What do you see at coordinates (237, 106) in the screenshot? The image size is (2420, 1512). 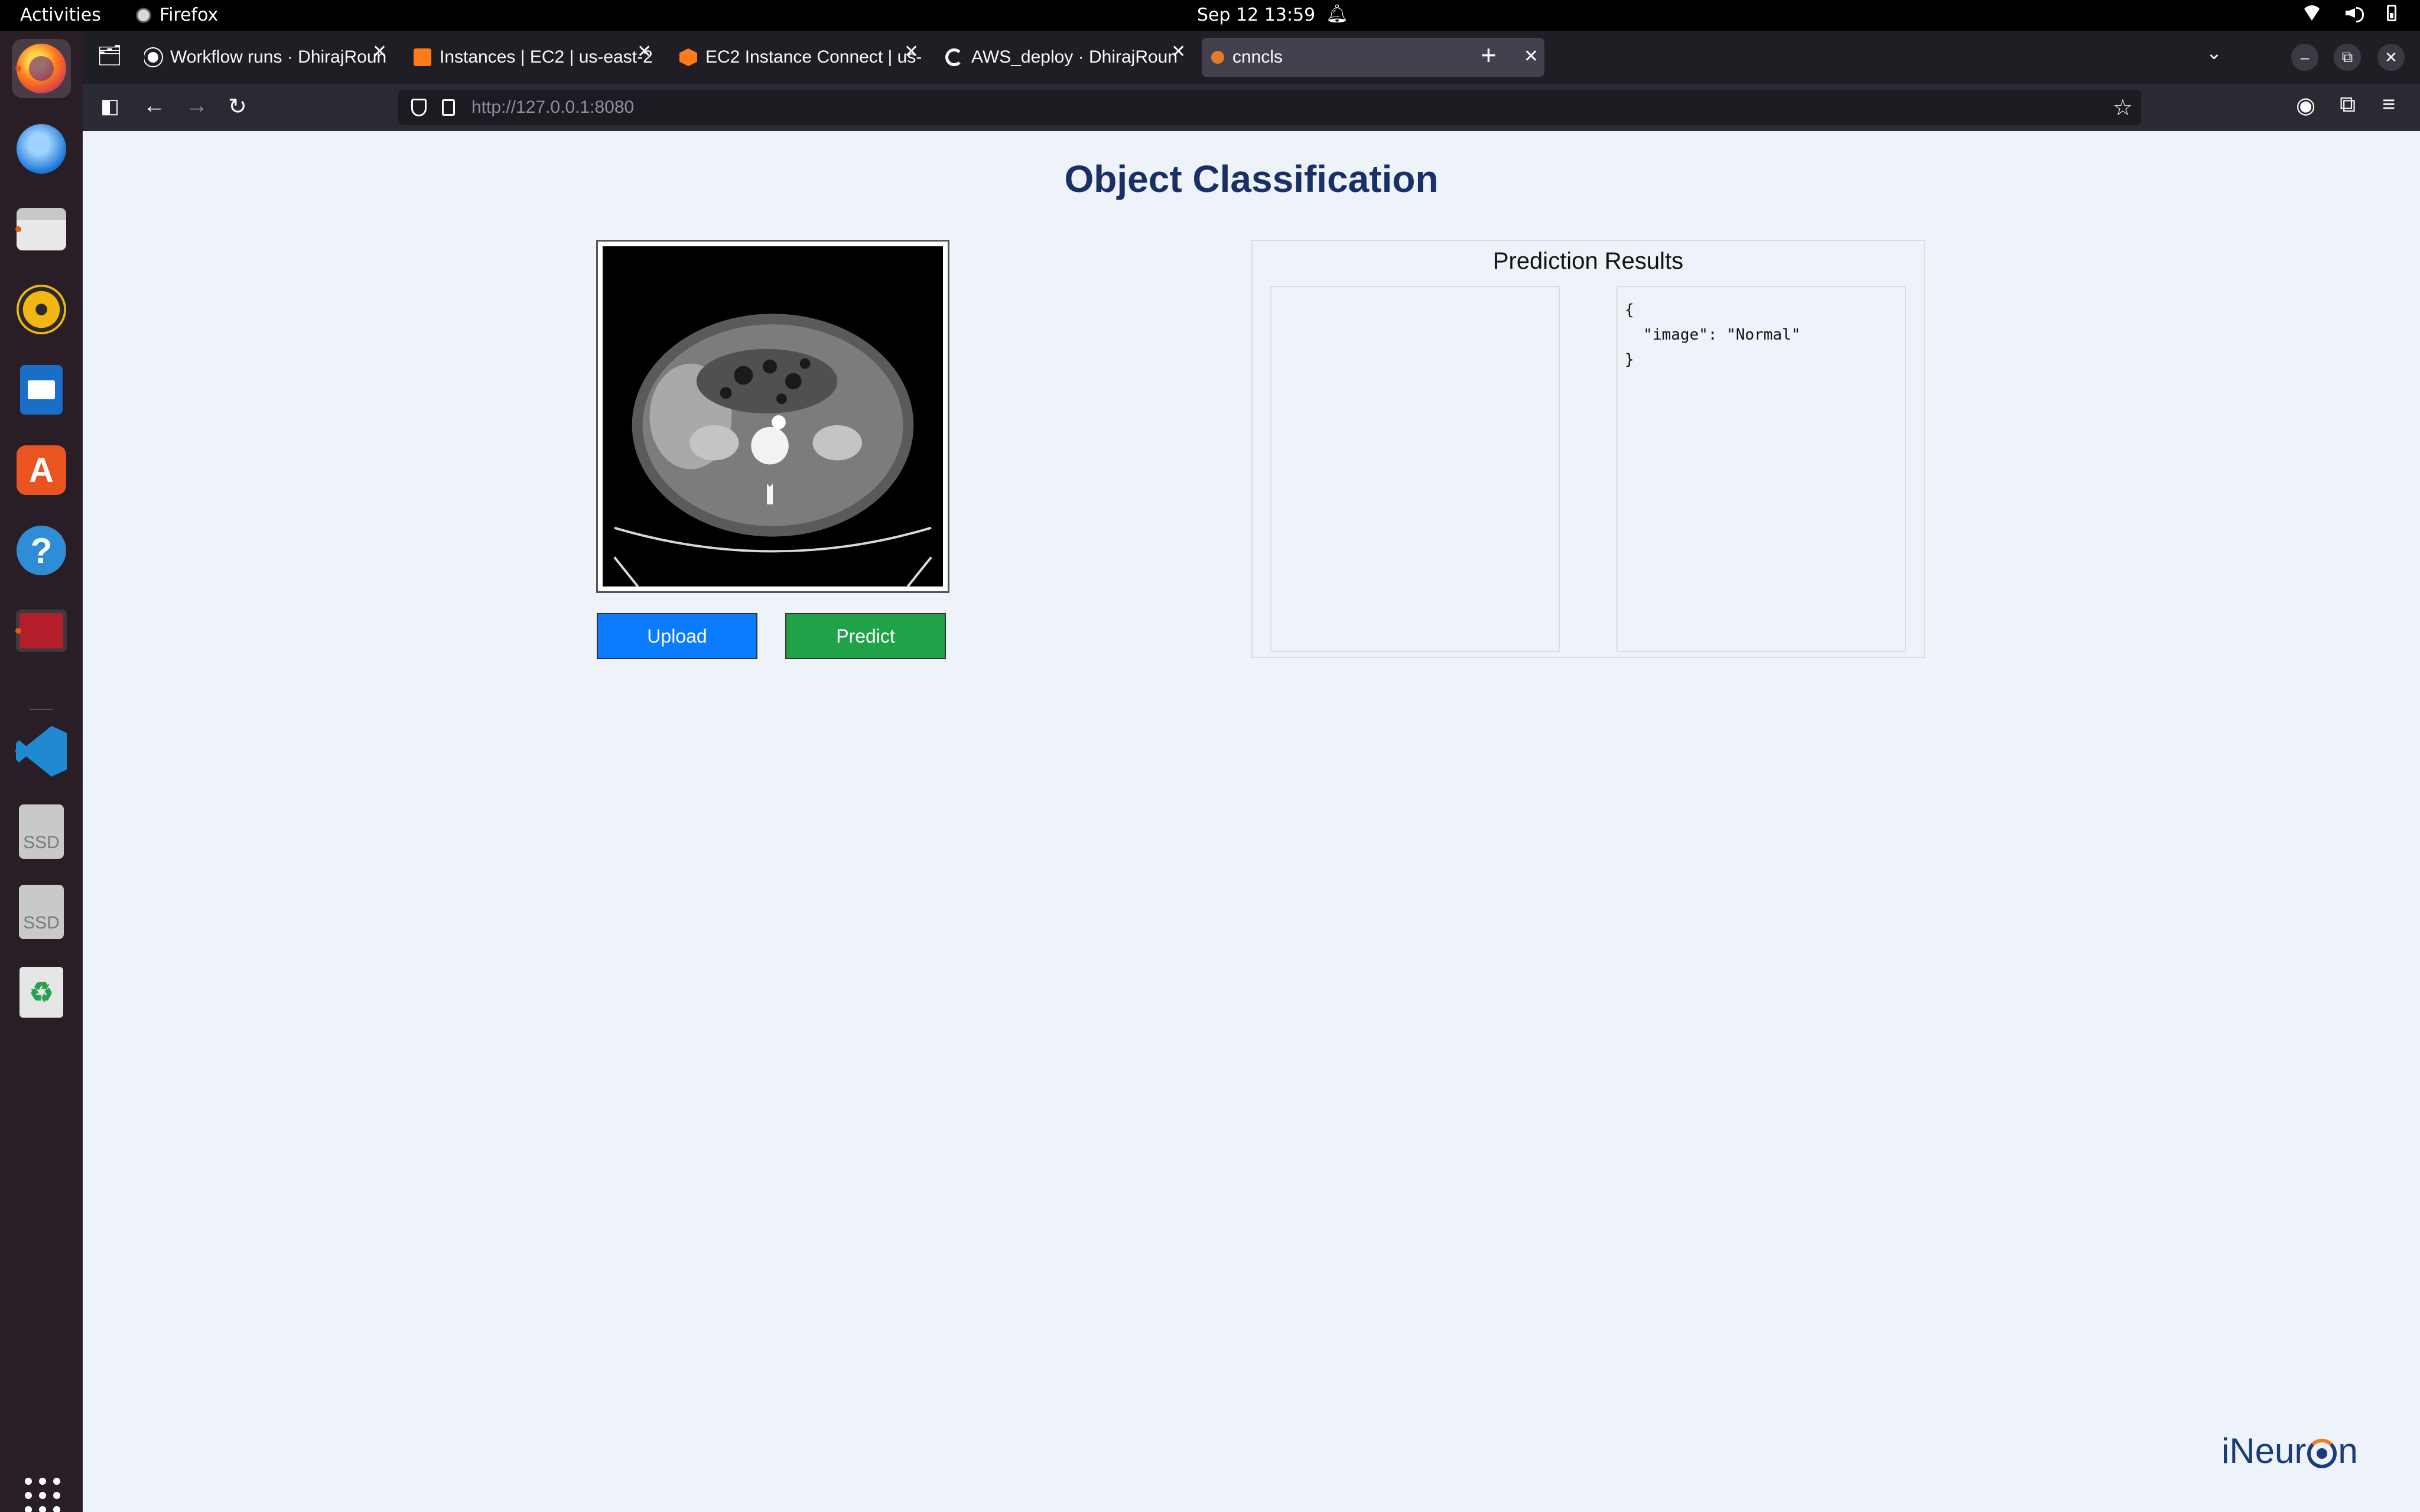 I see `reload-icon: ↻` at bounding box center [237, 106].